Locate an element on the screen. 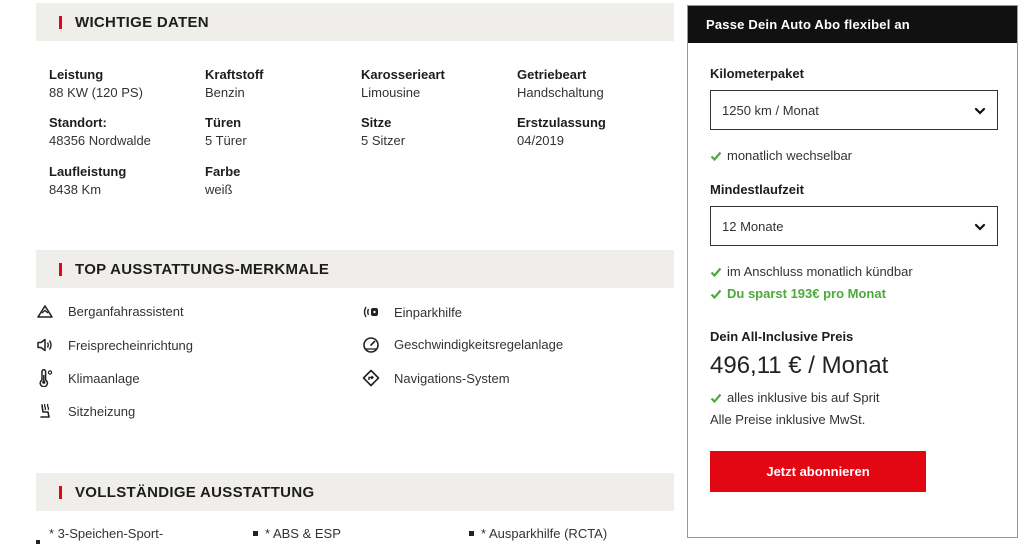 The width and height of the screenshot is (1024, 546). feature-navigation: Navigations-System is located at coordinates (436, 378).